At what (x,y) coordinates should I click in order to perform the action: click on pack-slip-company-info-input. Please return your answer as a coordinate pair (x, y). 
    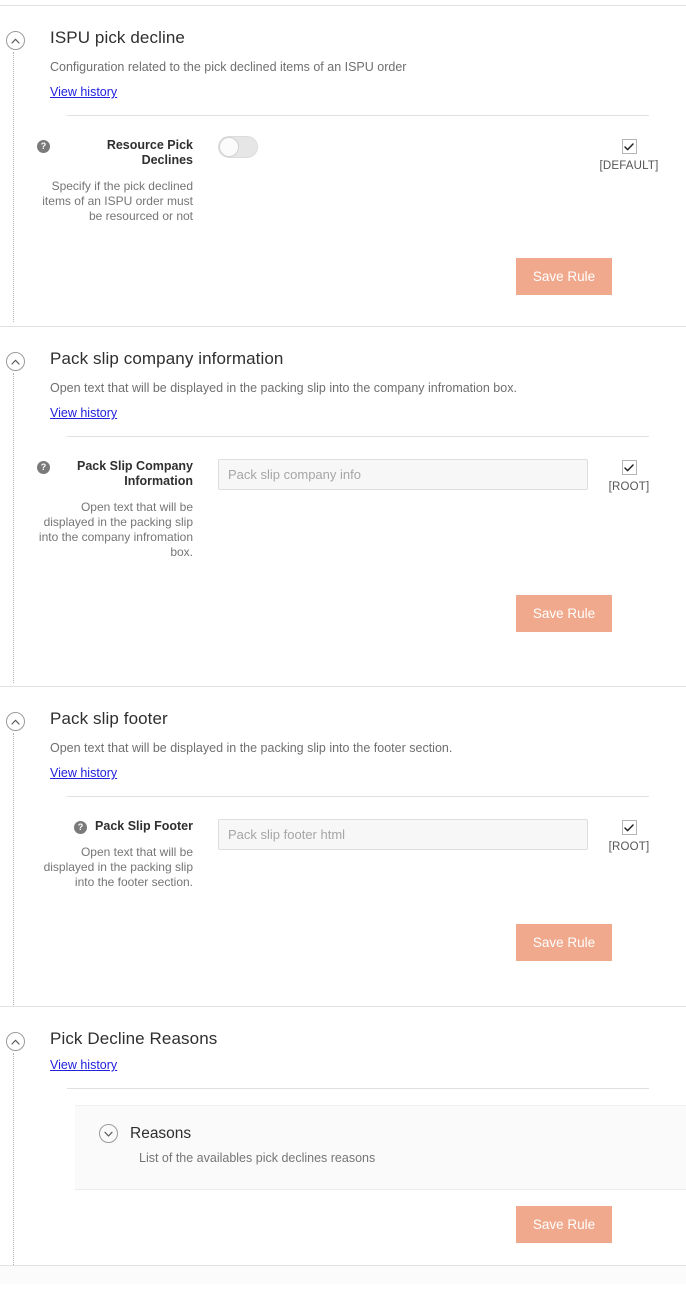
    Looking at the image, I should click on (403, 474).